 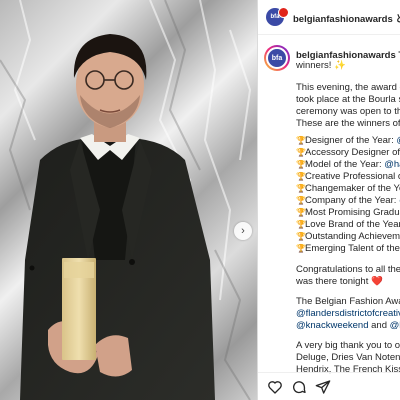 I want to click on award-item: 🏆Creative Professional of, so click(x=348, y=177).